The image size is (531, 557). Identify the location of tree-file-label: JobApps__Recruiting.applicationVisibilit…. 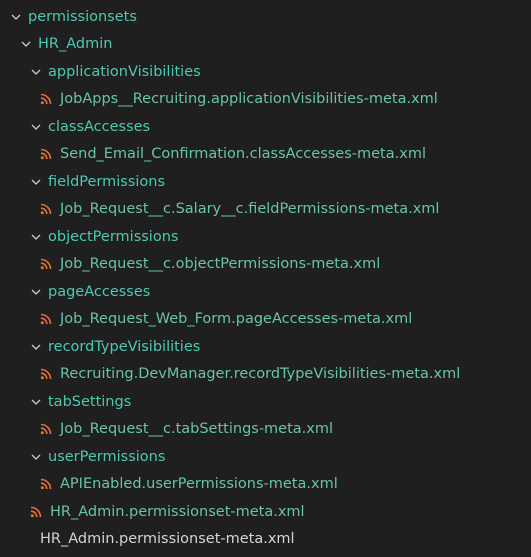
(249, 99).